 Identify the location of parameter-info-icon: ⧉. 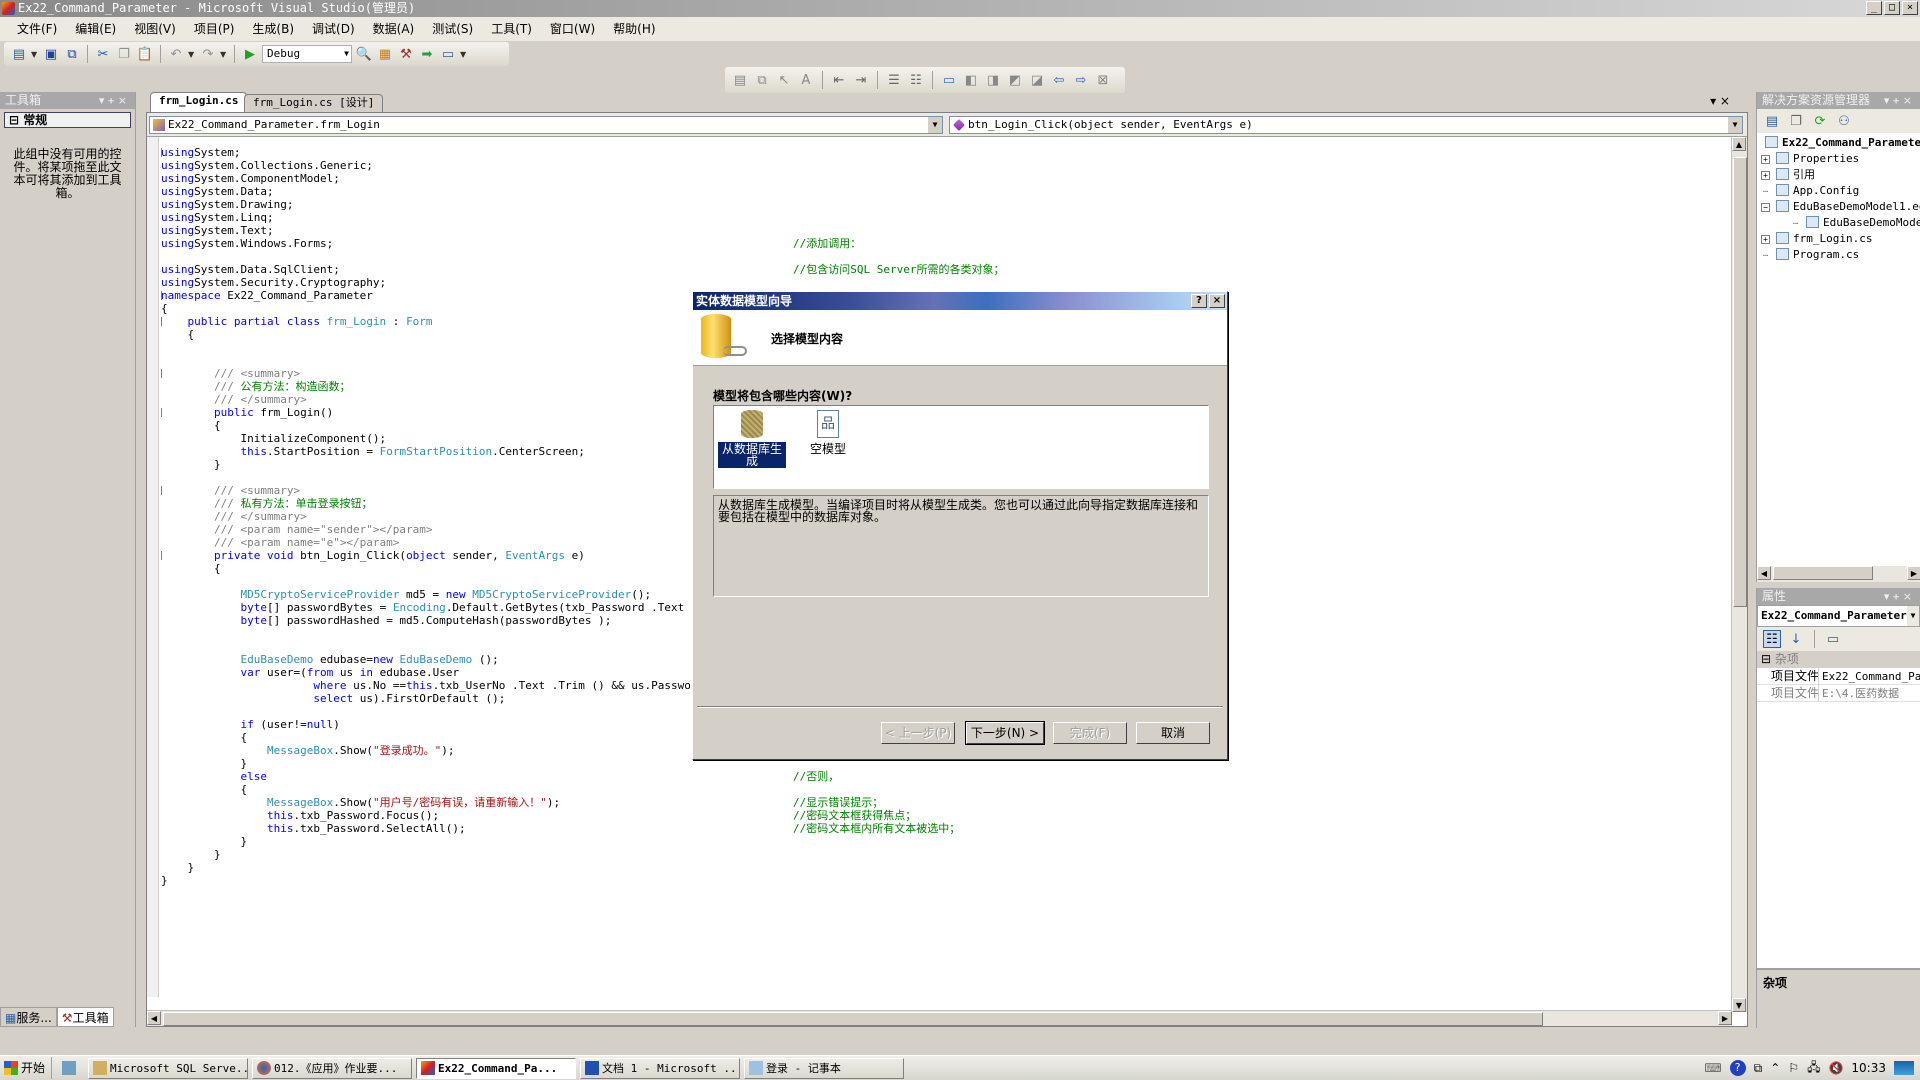
(762, 80).